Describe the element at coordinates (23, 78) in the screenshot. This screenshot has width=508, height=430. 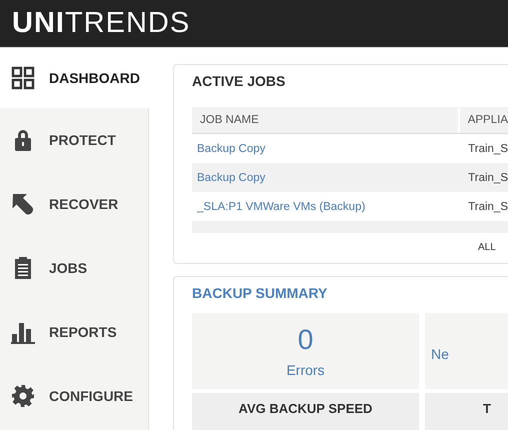
I see `grid-icon` at that location.